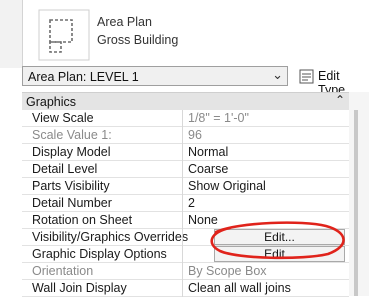  I want to click on chevron-down-icon: ⌄, so click(277, 75).